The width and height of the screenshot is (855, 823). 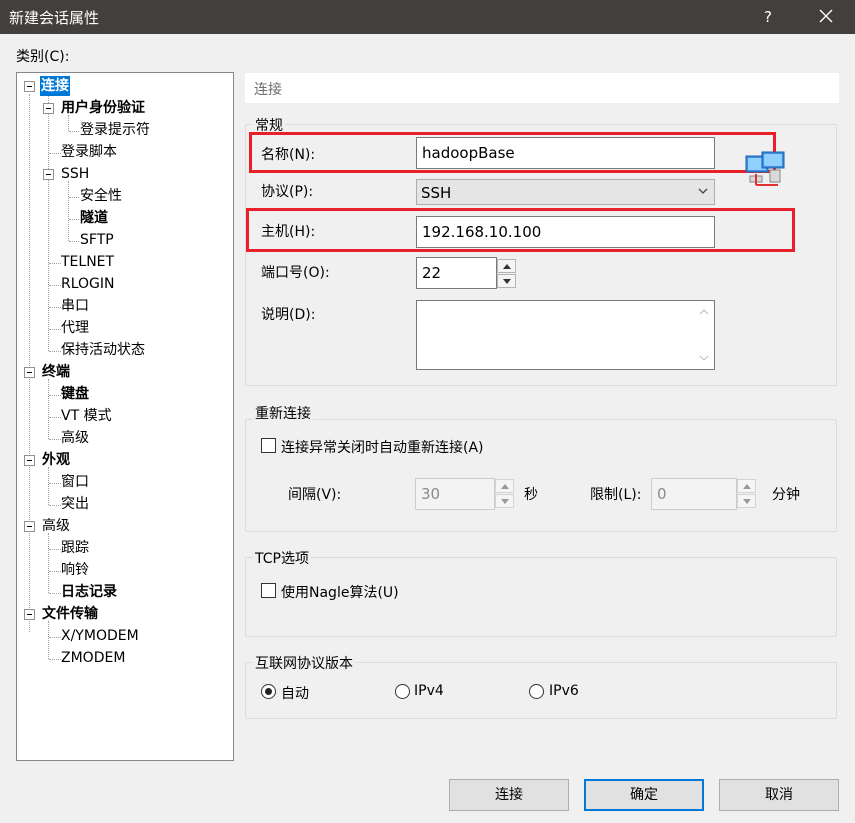 I want to click on radio-ipv6, so click(x=536, y=691).